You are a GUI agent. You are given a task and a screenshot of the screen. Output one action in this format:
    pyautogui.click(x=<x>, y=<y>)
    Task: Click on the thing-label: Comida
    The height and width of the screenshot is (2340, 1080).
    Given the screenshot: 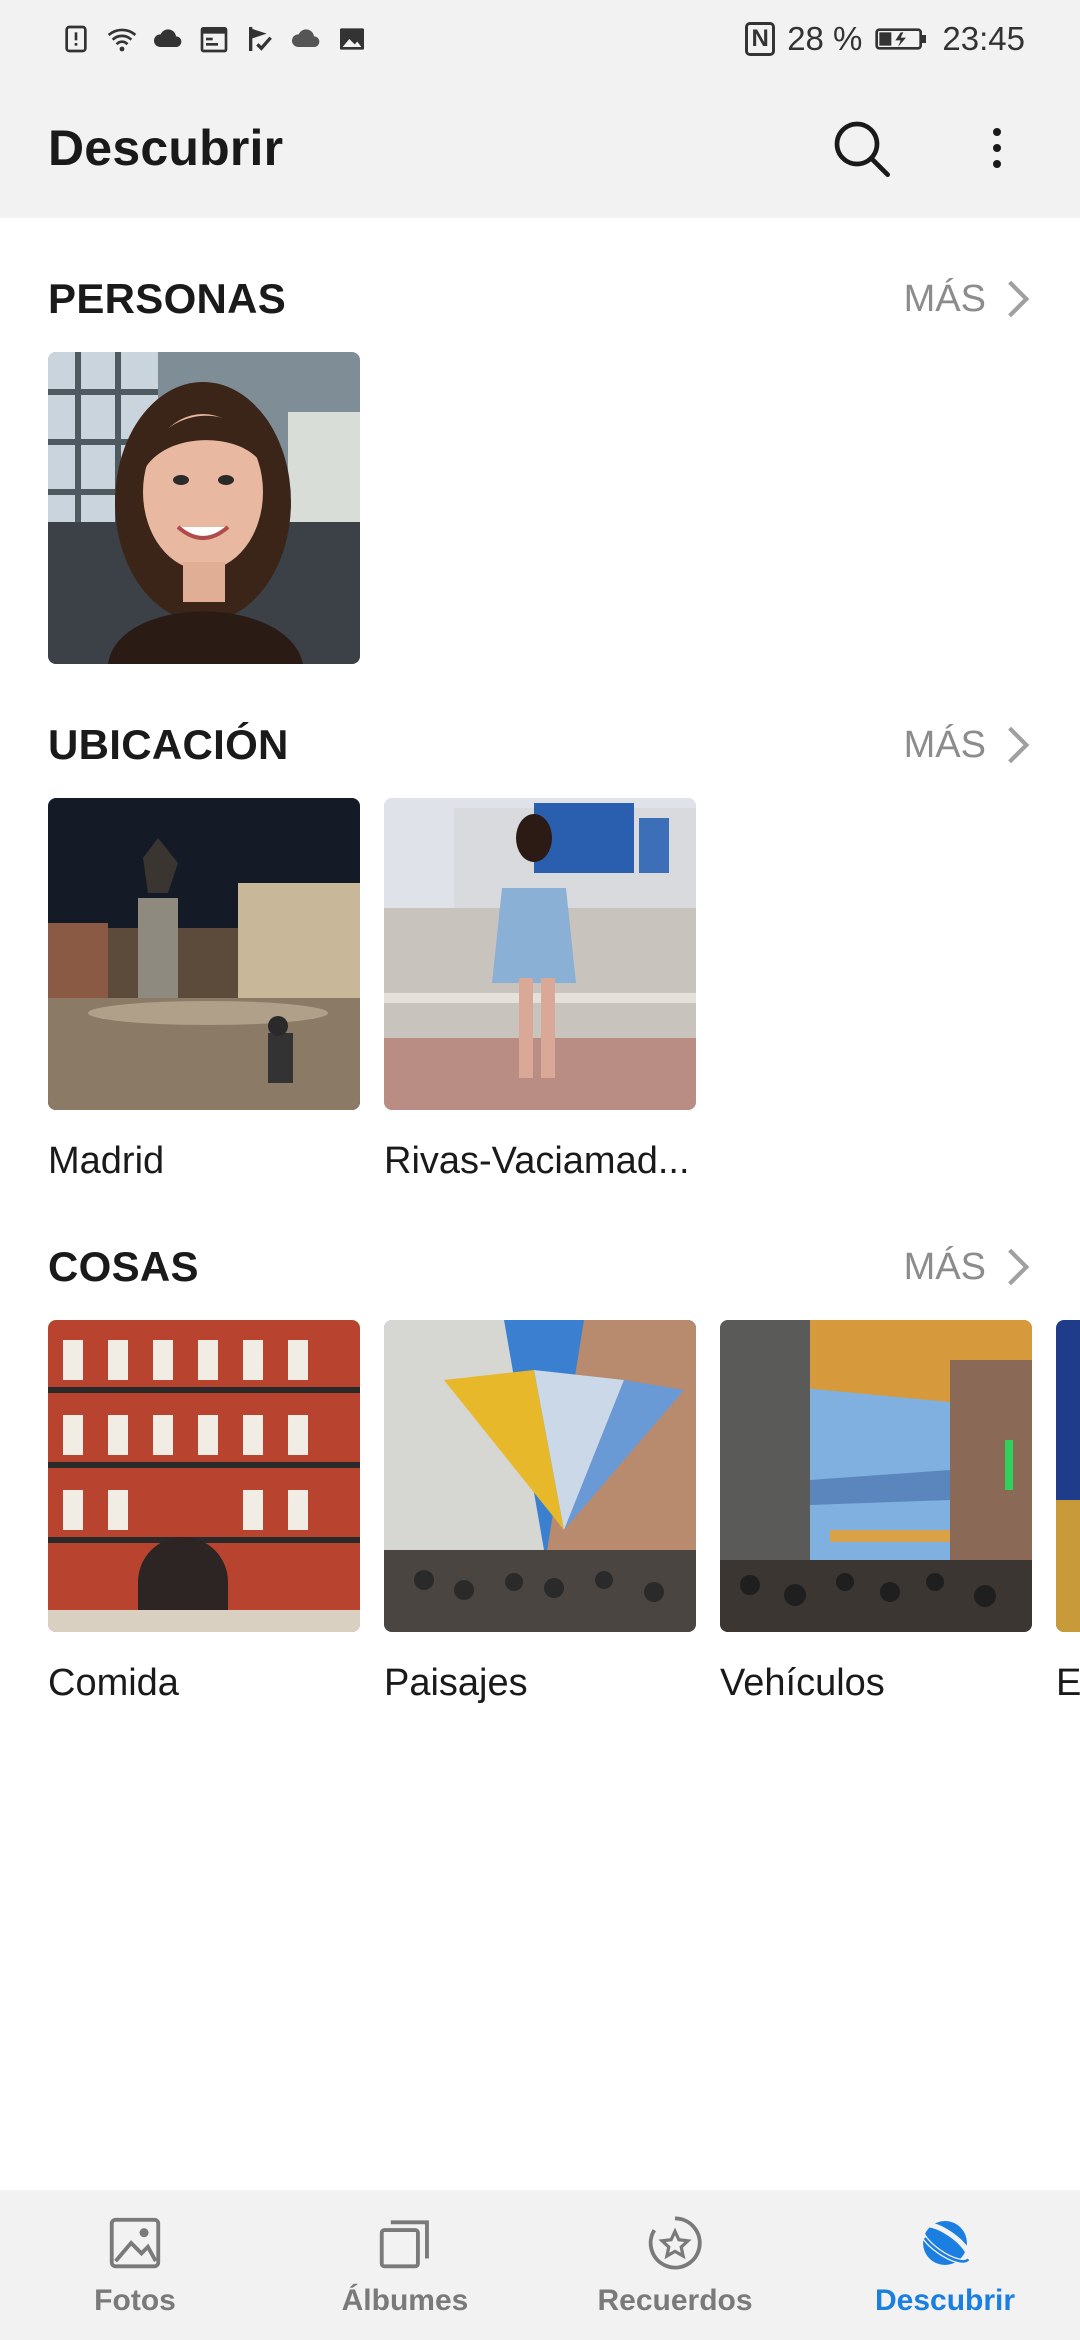 What is the action you would take?
    pyautogui.click(x=113, y=1683)
    